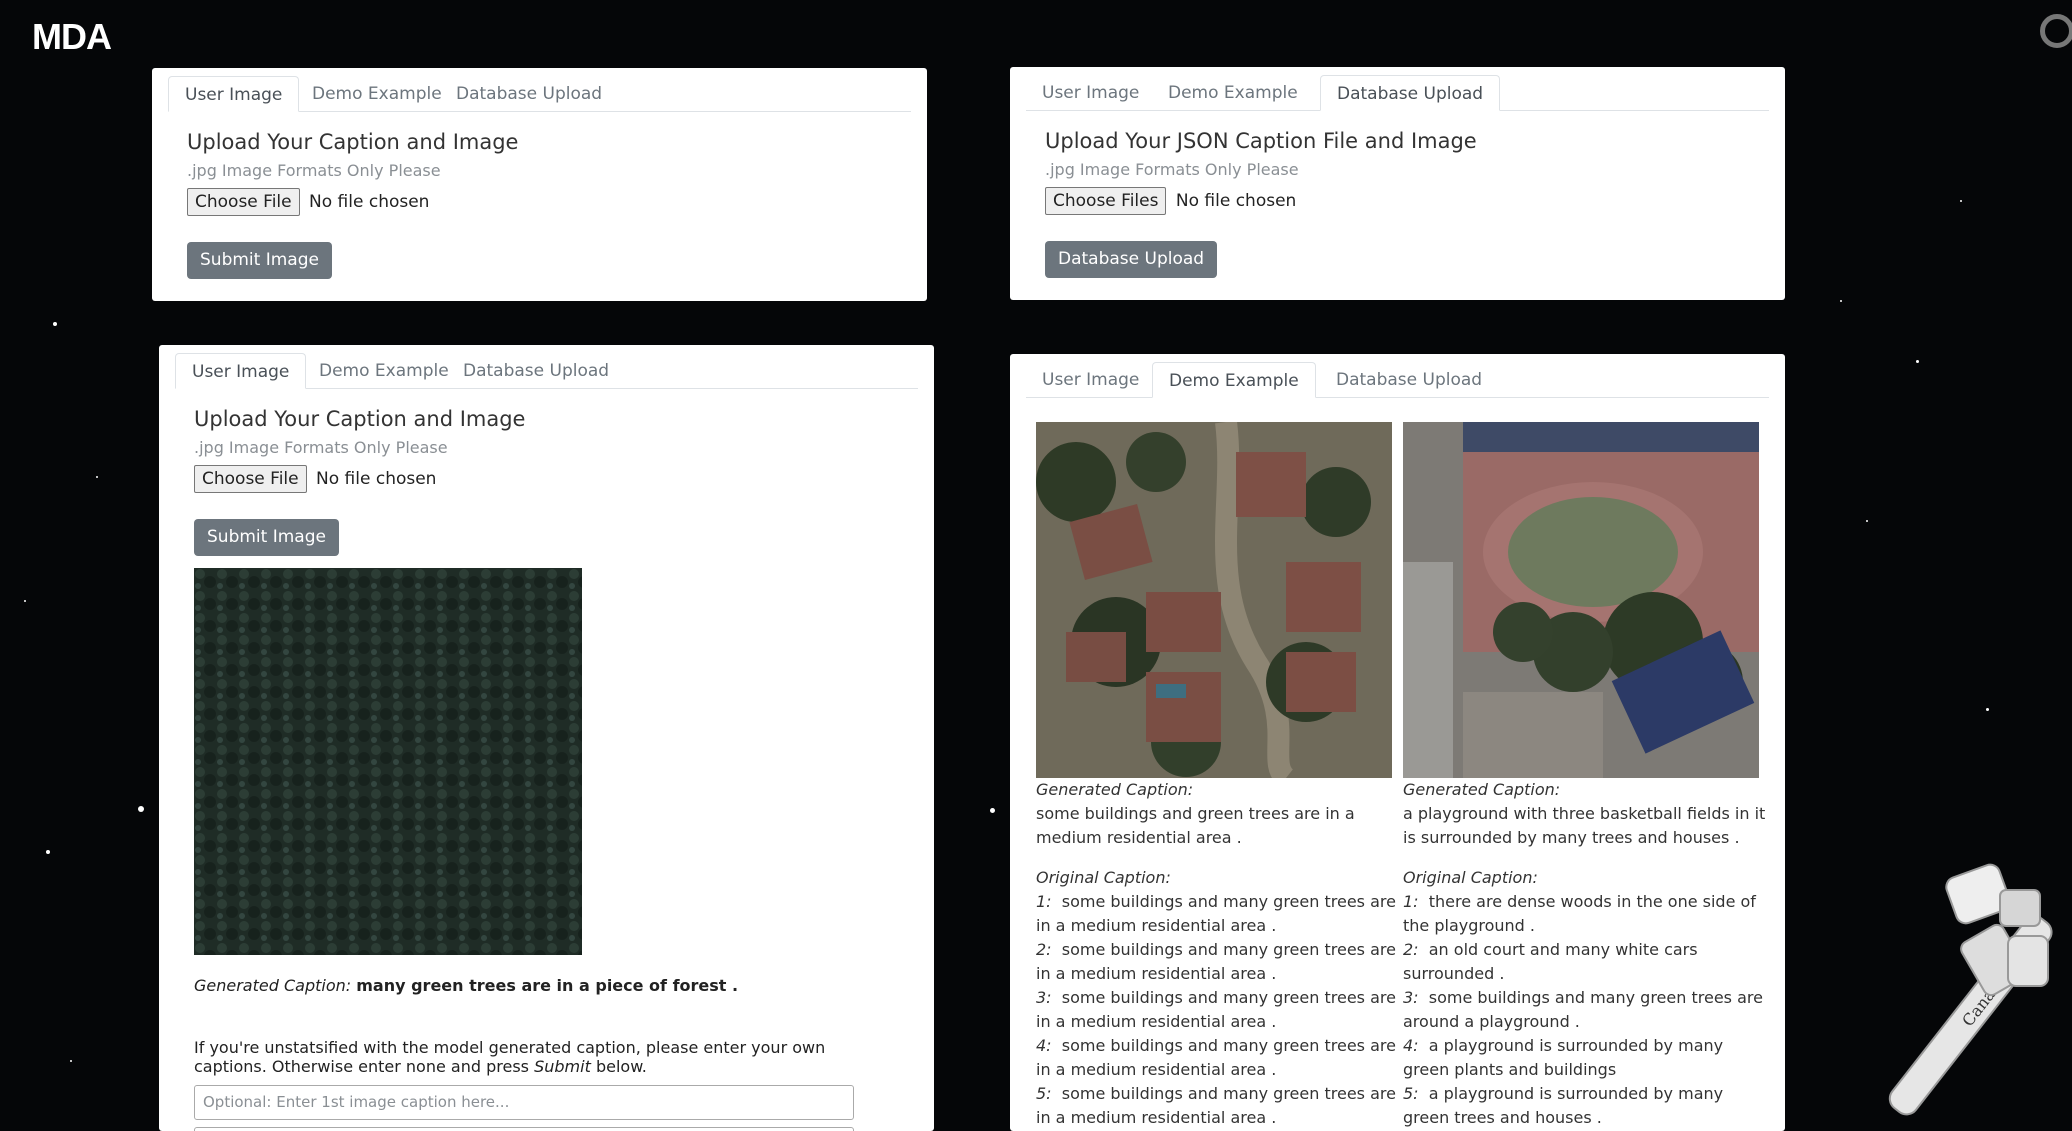 This screenshot has width=2072, height=1131. What do you see at coordinates (72, 36) in the screenshot?
I see `brand-logo: MDA` at bounding box center [72, 36].